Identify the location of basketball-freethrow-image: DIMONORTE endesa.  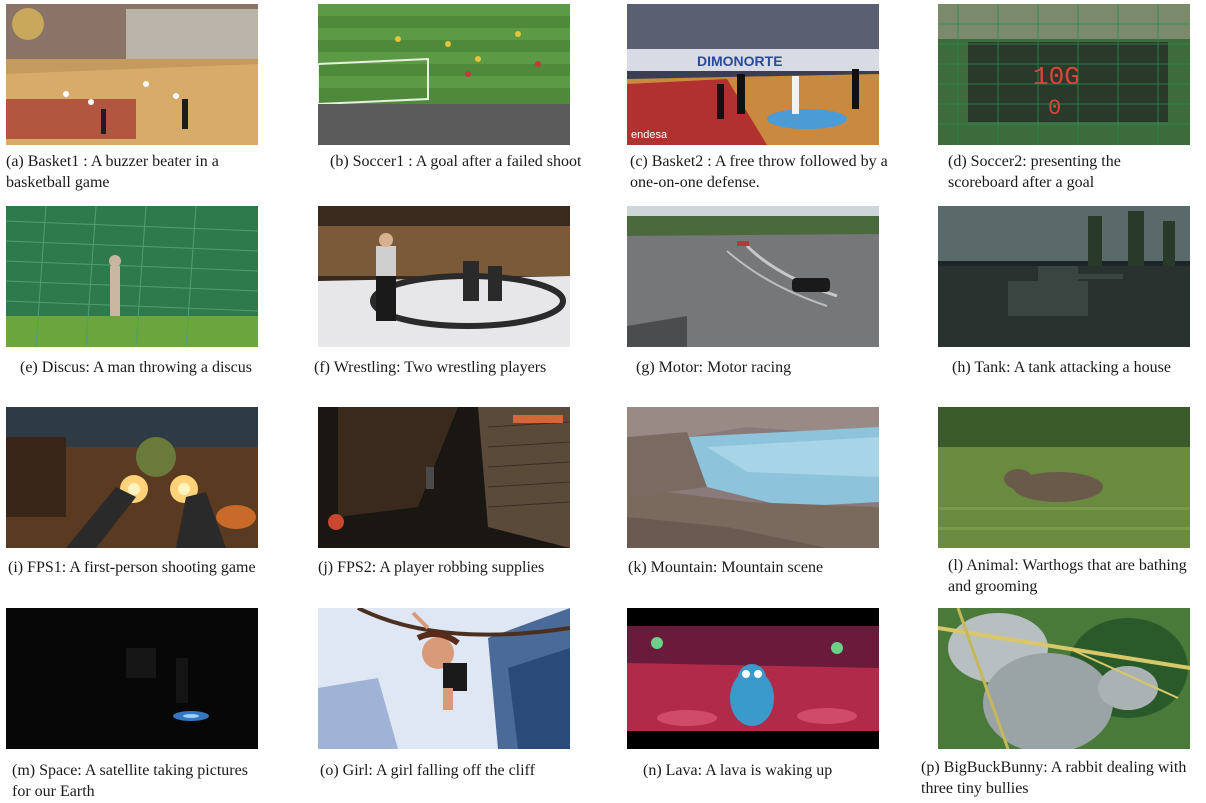
(753, 74).